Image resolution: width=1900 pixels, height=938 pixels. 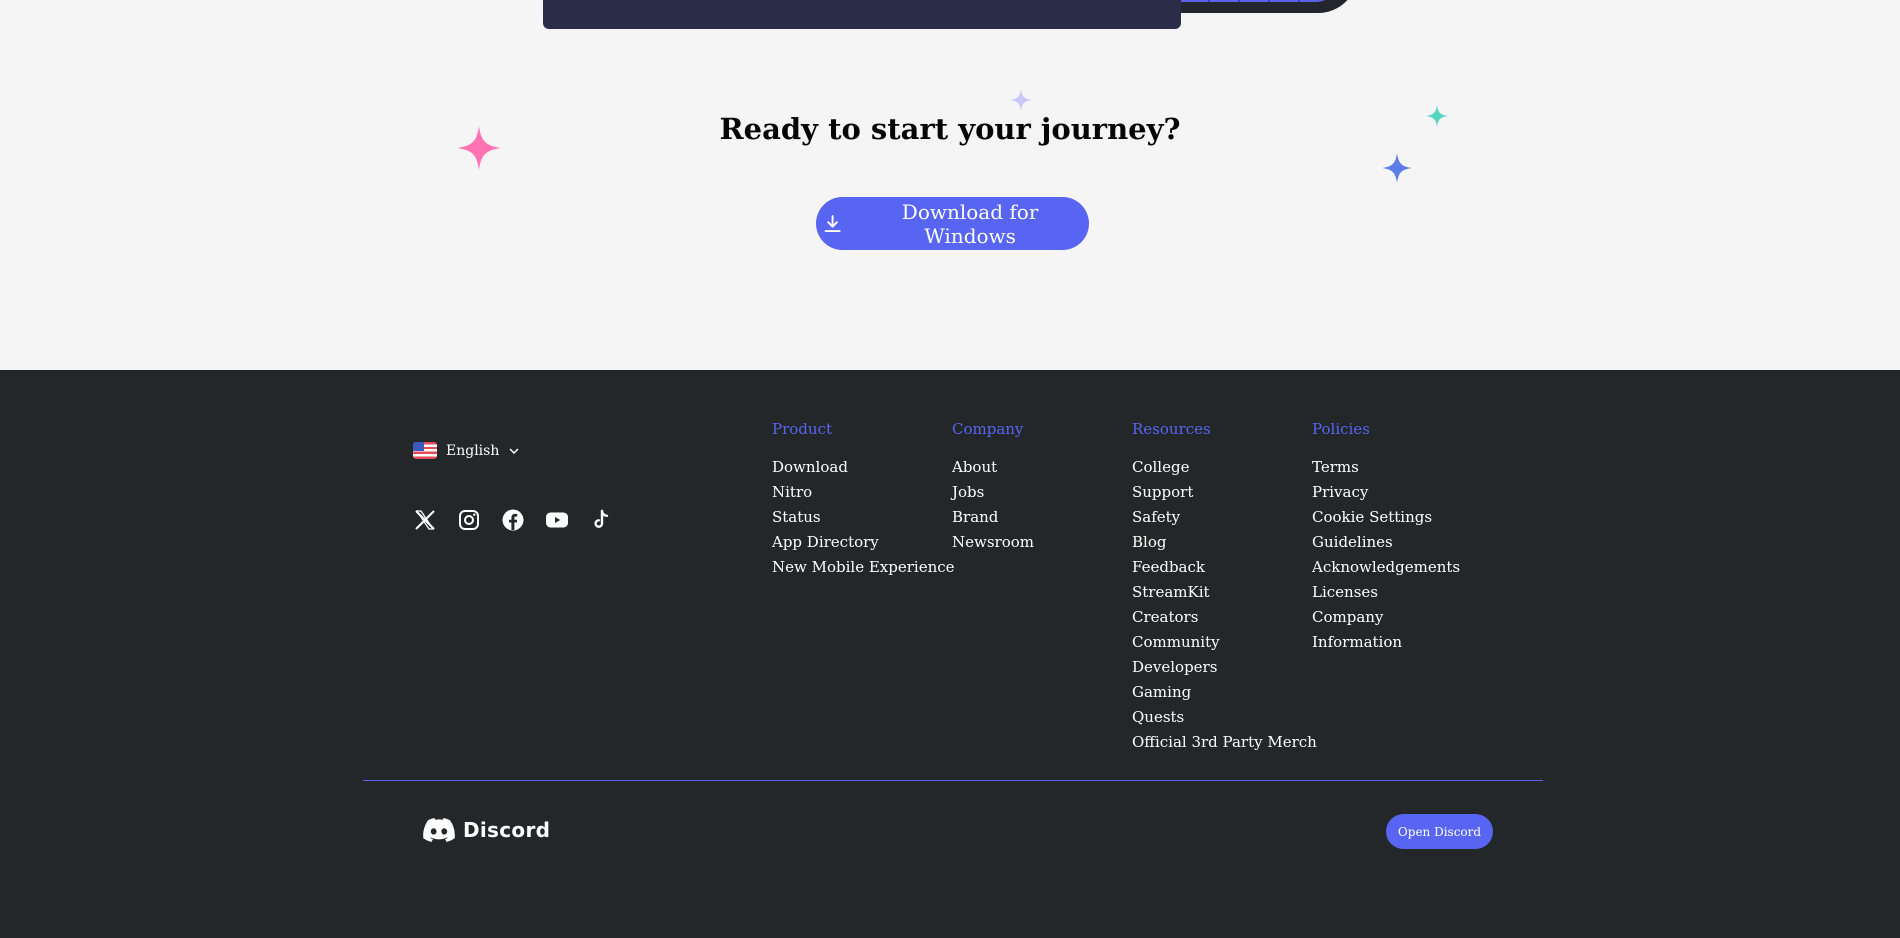 What do you see at coordinates (1224, 742) in the screenshot?
I see `footer-link: Official 3rd Party Merch` at bounding box center [1224, 742].